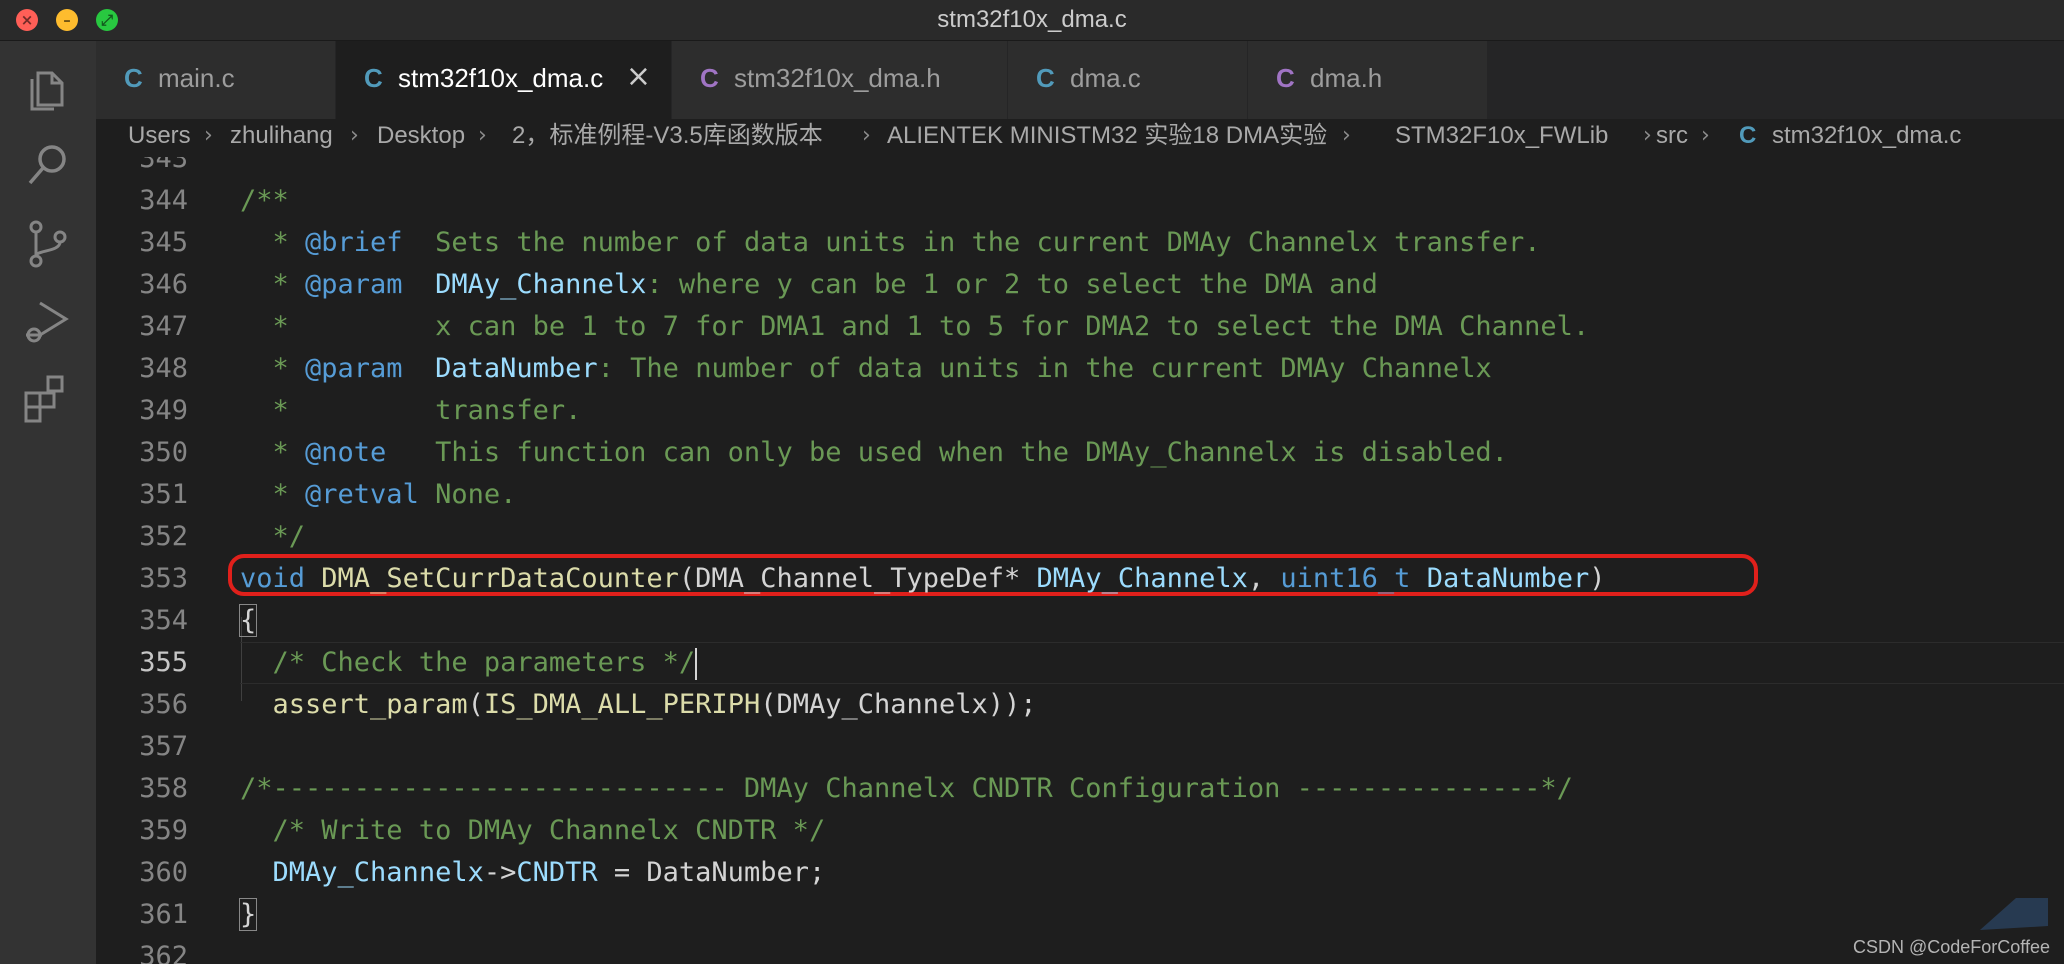 The image size is (2064, 964). What do you see at coordinates (1080, 411) in the screenshot?
I see `code-line: 349 * transfer.` at bounding box center [1080, 411].